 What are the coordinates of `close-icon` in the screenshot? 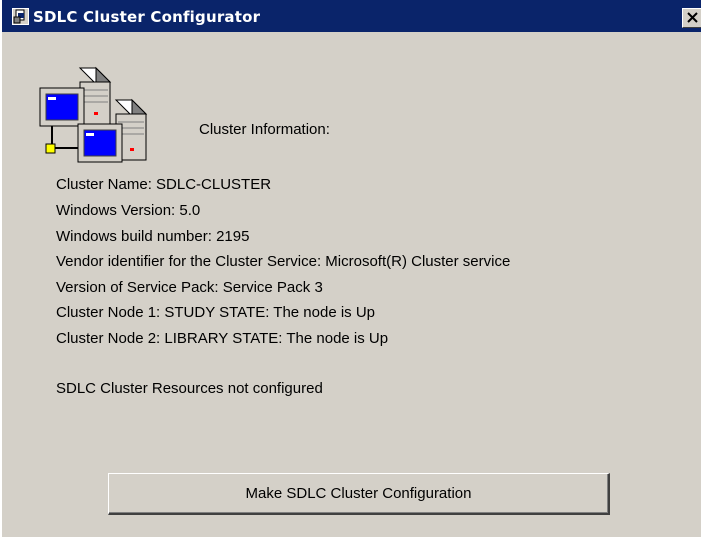 It's located at (692, 17).